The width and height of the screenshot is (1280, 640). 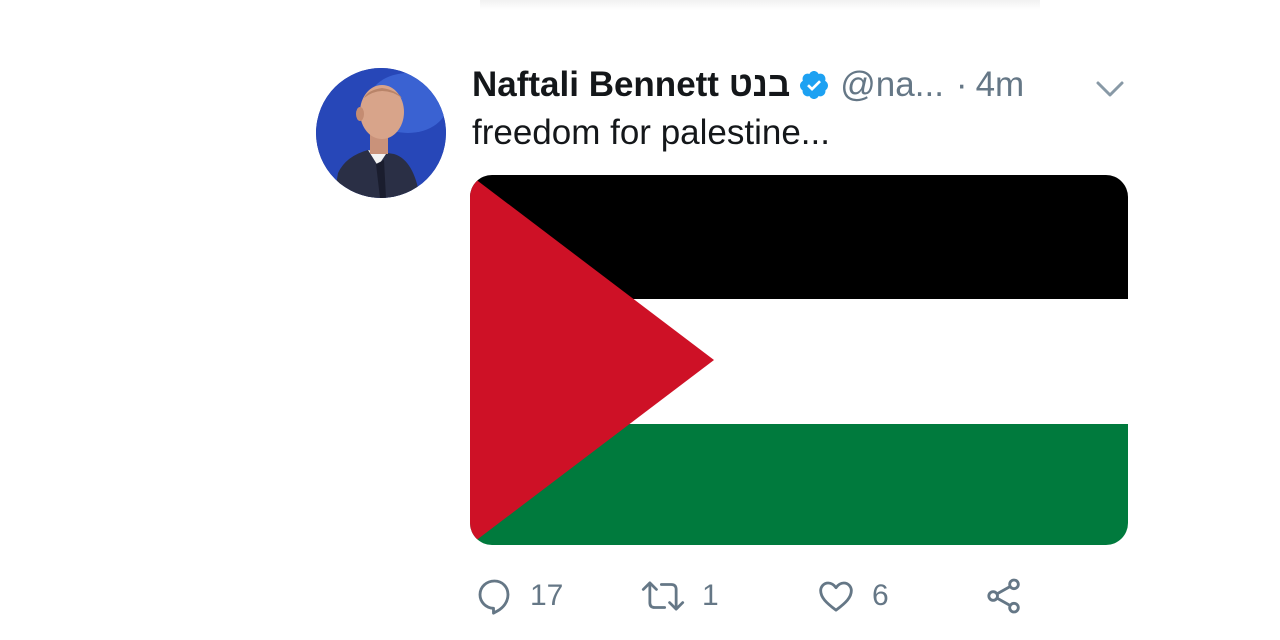 I want to click on tweet-header: Naftali Bennett בנט @na... · 4m, so click(x=748, y=85).